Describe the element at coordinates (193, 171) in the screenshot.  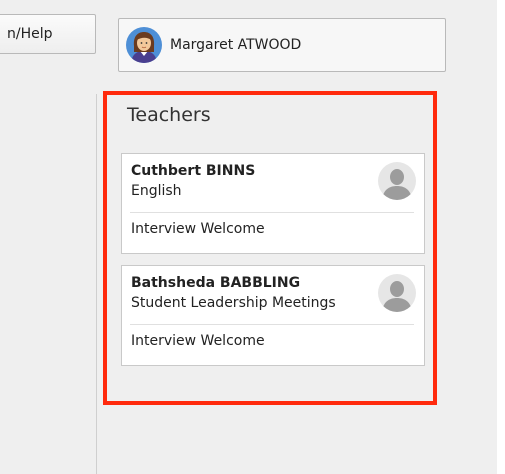
I see `teacher-name: Cuthbert BINNS` at that location.